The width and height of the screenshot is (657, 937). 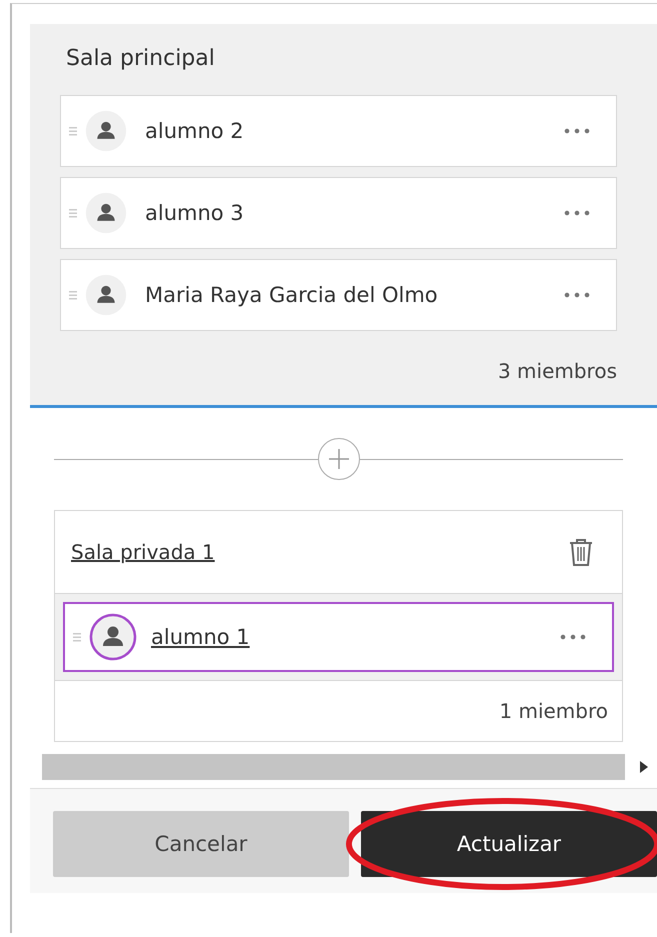 What do you see at coordinates (644, 767) in the screenshot?
I see `scroll-right-icon` at bounding box center [644, 767].